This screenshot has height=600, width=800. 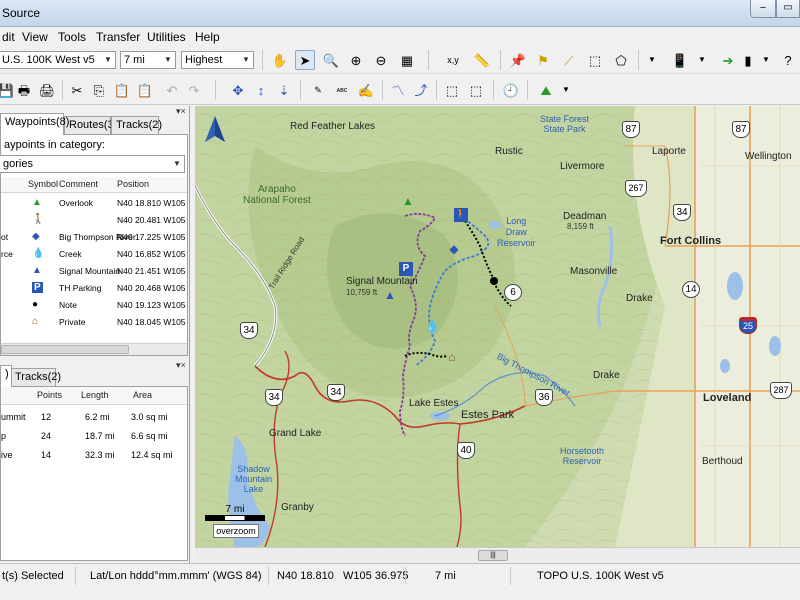 I want to click on waypoint-row: ▲ Overlook N40 18.810 W105 36.975, so click(x=94, y=203).